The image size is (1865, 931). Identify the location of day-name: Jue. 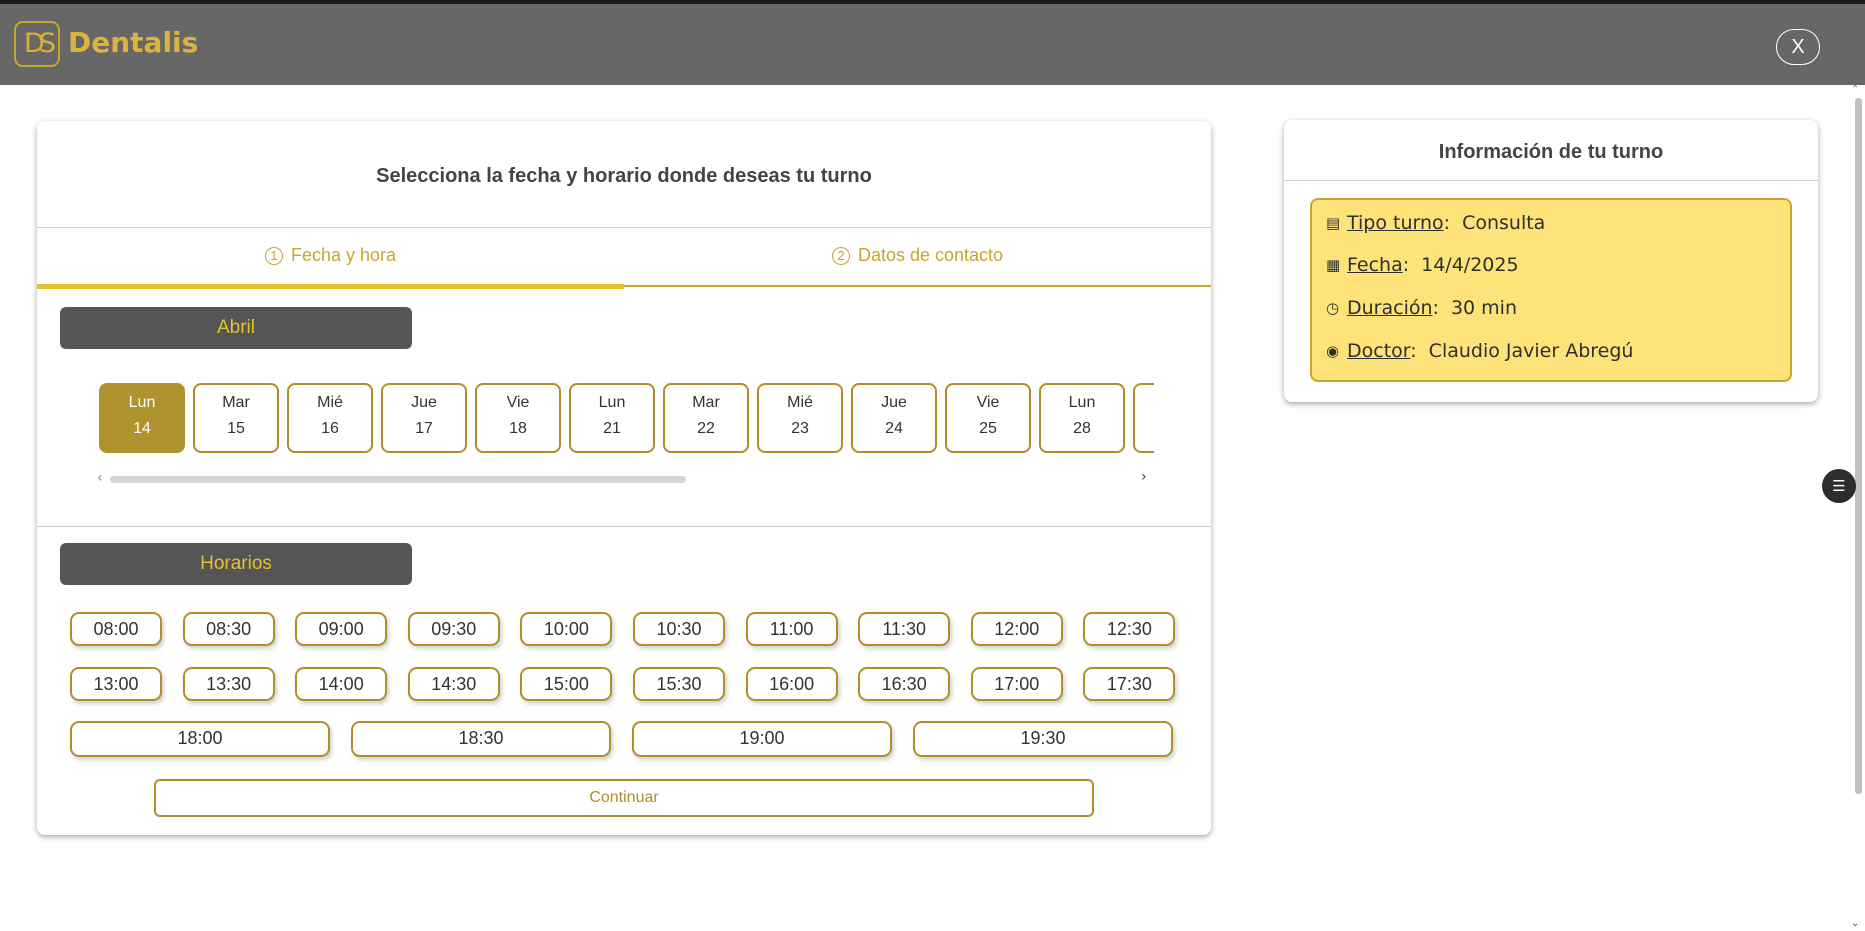
(894, 402).